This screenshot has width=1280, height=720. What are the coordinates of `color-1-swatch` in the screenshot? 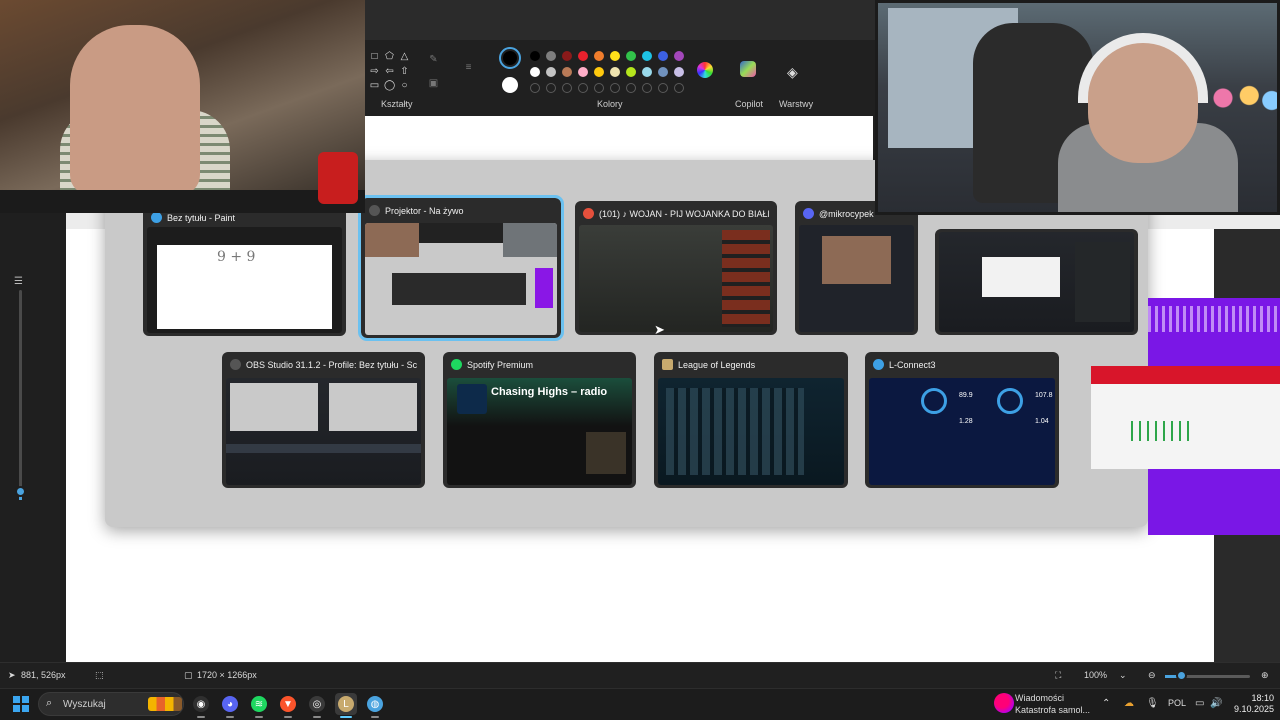 It's located at (510, 58).